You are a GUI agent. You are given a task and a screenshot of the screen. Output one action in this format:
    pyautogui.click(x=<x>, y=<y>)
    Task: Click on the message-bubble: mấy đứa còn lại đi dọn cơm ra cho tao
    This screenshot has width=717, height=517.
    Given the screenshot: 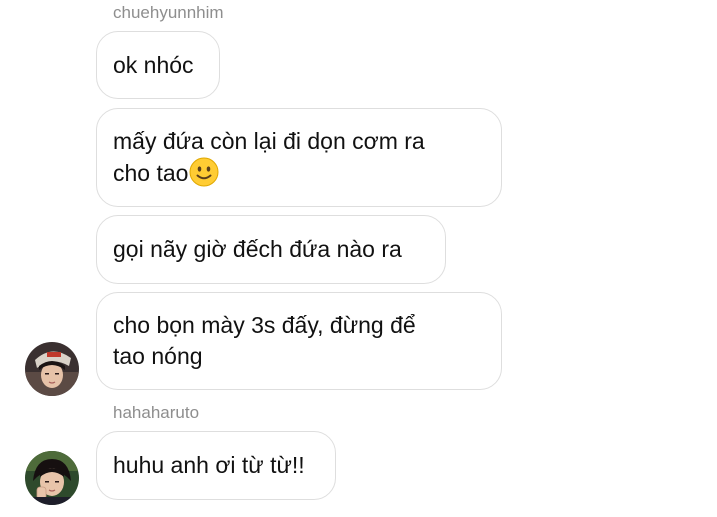 What is the action you would take?
    pyautogui.click(x=299, y=157)
    